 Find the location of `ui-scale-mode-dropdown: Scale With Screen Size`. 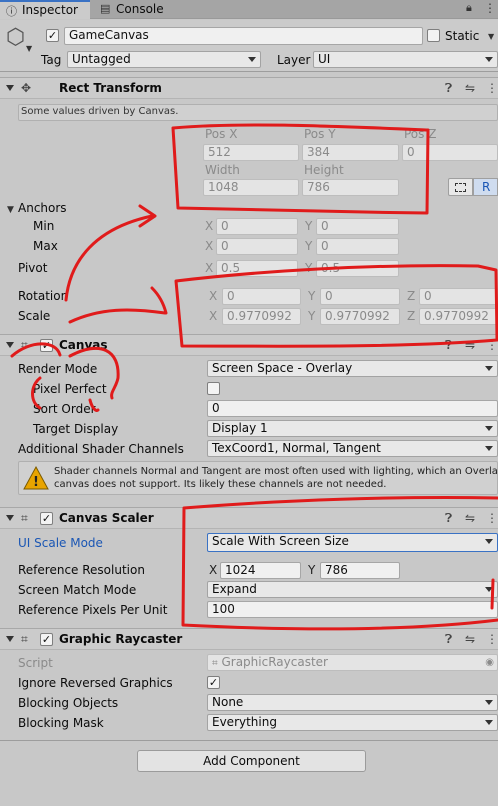

ui-scale-mode-dropdown: Scale With Screen Size is located at coordinates (352, 542).